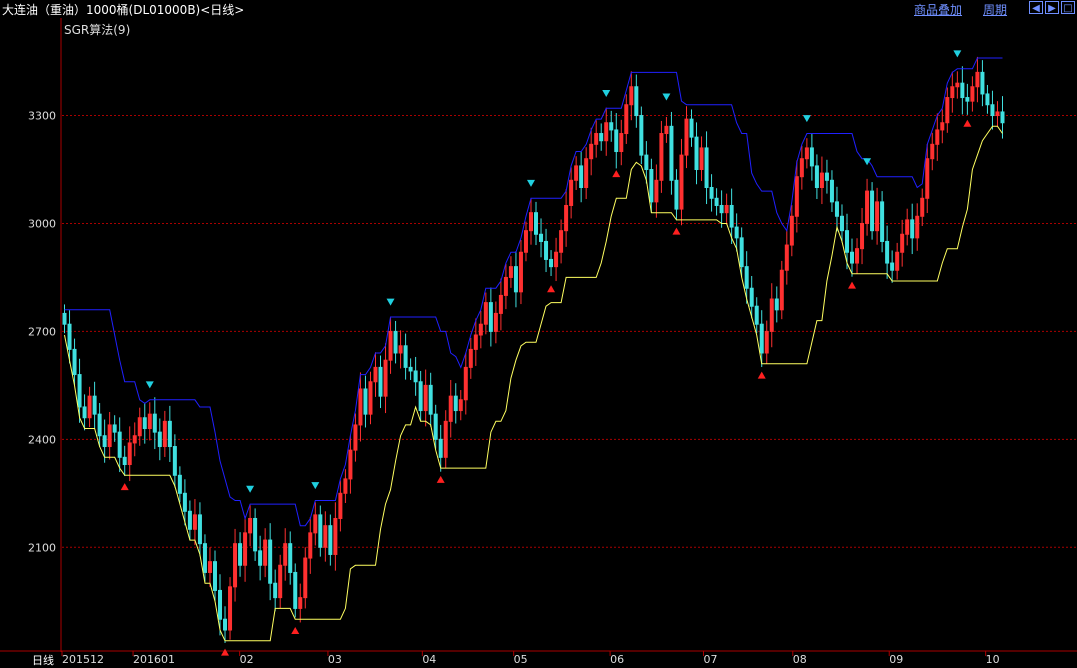 Image resolution: width=1077 pixels, height=668 pixels. Describe the element at coordinates (42, 439) in the screenshot. I see `y-tick-label: 2400` at that location.